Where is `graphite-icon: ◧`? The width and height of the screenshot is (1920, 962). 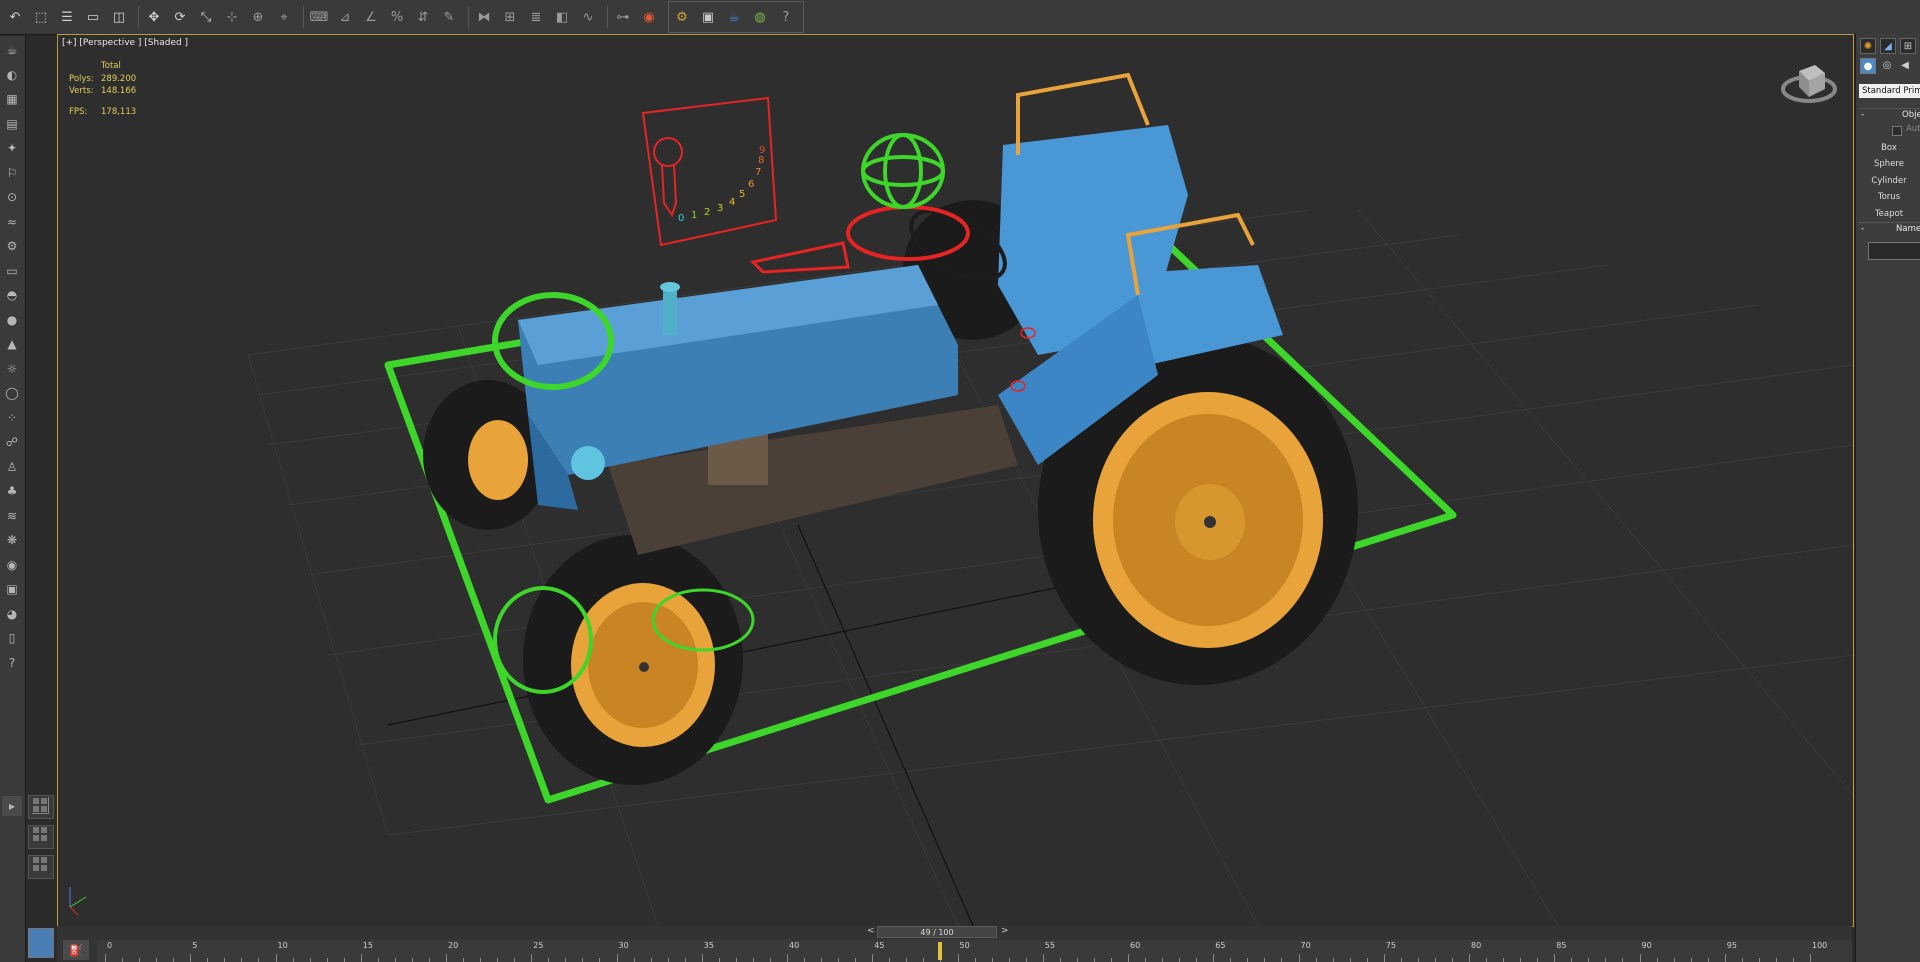
graphite-icon: ◧ is located at coordinates (562, 17).